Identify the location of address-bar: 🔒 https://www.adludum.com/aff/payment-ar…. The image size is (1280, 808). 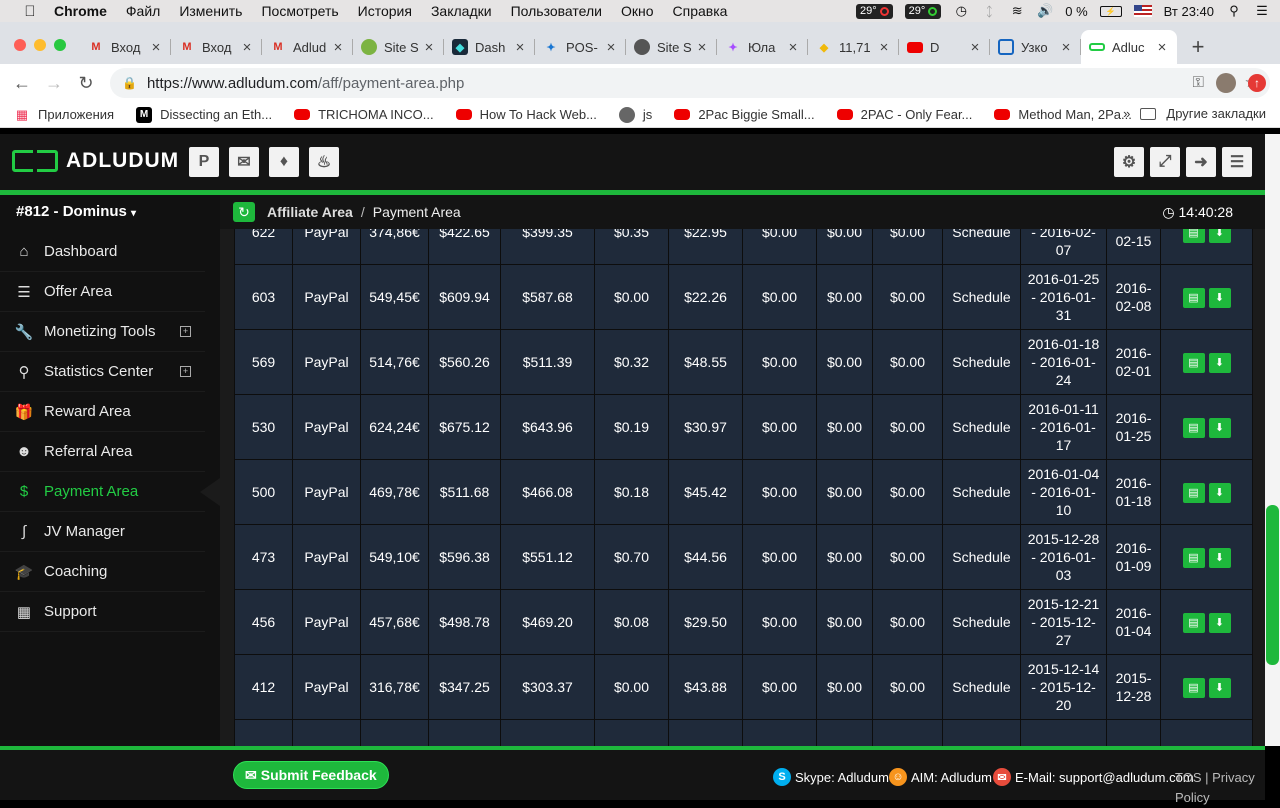
(690, 83).